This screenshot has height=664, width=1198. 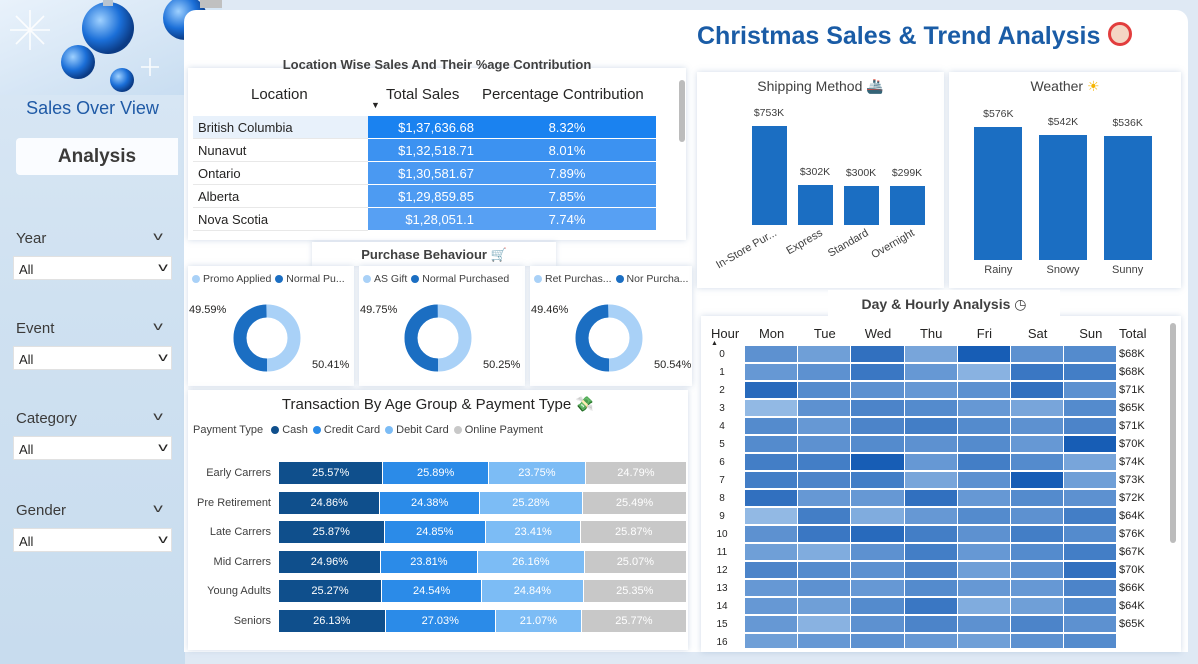 I want to click on column-header-location: Location, so click(x=279, y=94).